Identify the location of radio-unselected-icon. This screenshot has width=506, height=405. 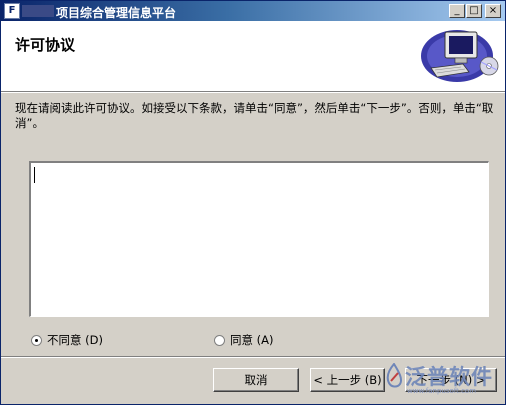
(219, 340).